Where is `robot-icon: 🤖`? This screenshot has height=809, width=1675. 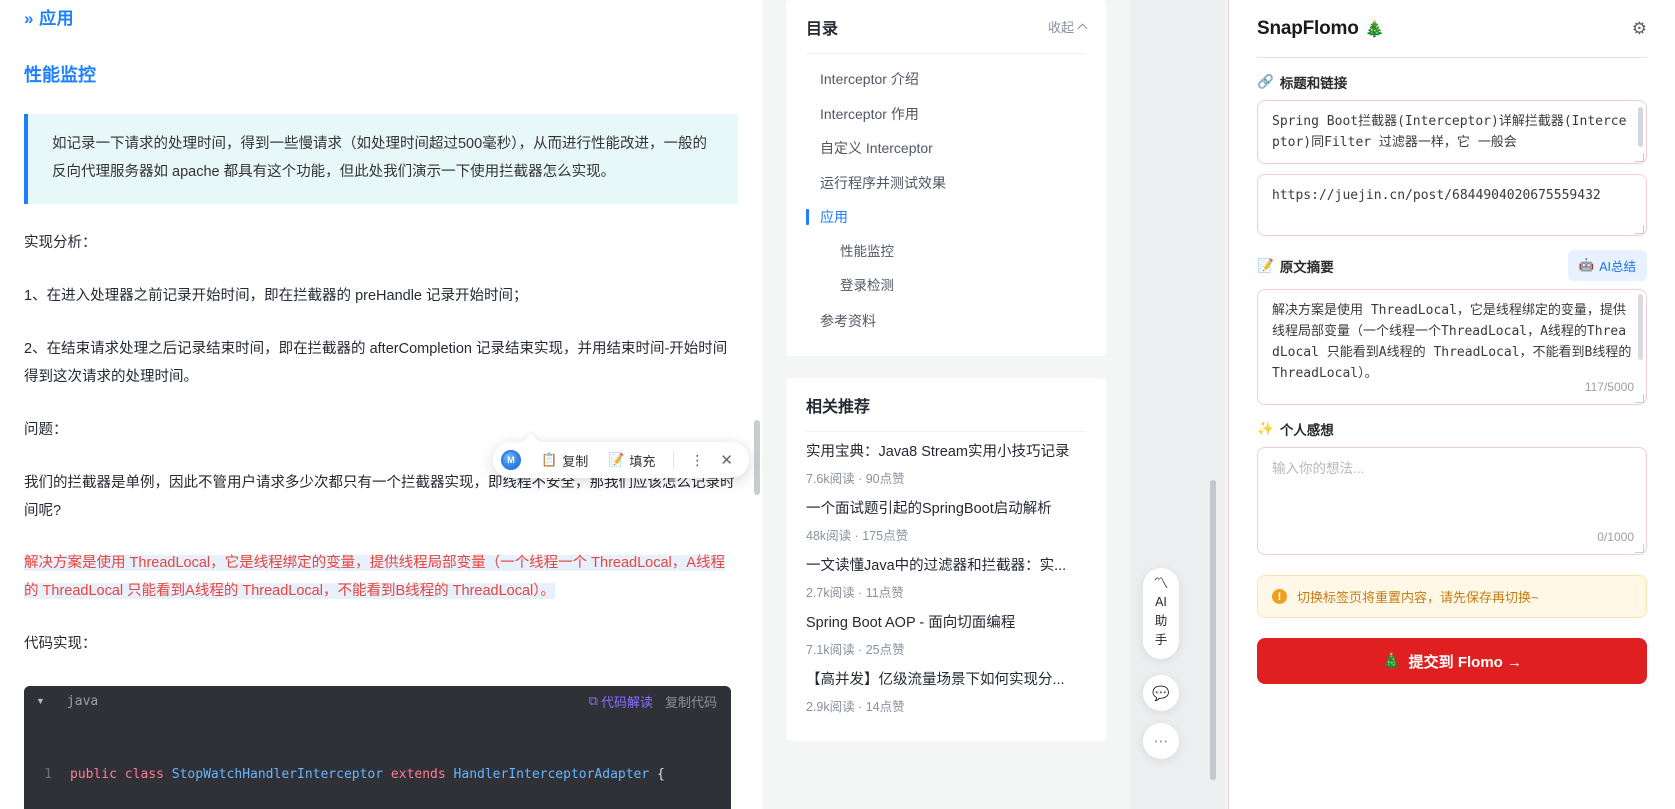 robot-icon: 🤖 is located at coordinates (1586, 265).